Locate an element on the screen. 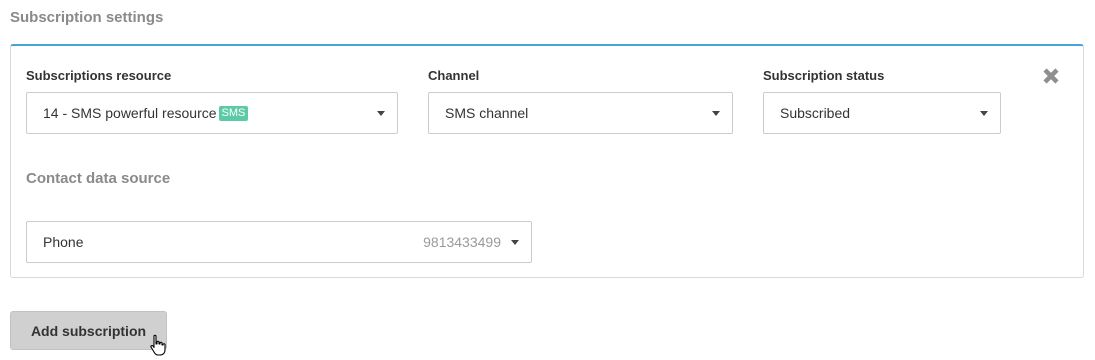 The height and width of the screenshot is (360, 1095). resource-value: 14 - SMS powerful resource is located at coordinates (130, 113).